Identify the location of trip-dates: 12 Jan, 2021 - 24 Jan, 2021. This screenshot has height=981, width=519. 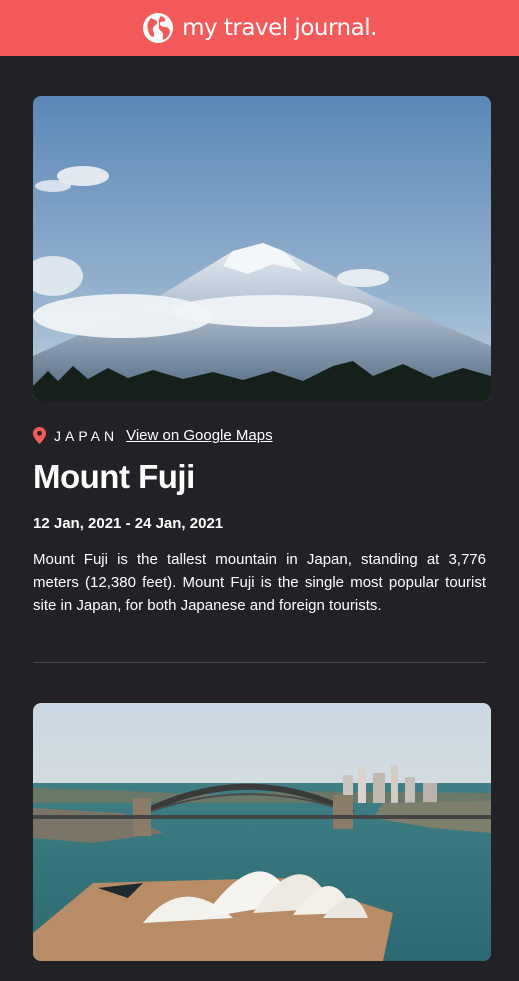
(128, 523).